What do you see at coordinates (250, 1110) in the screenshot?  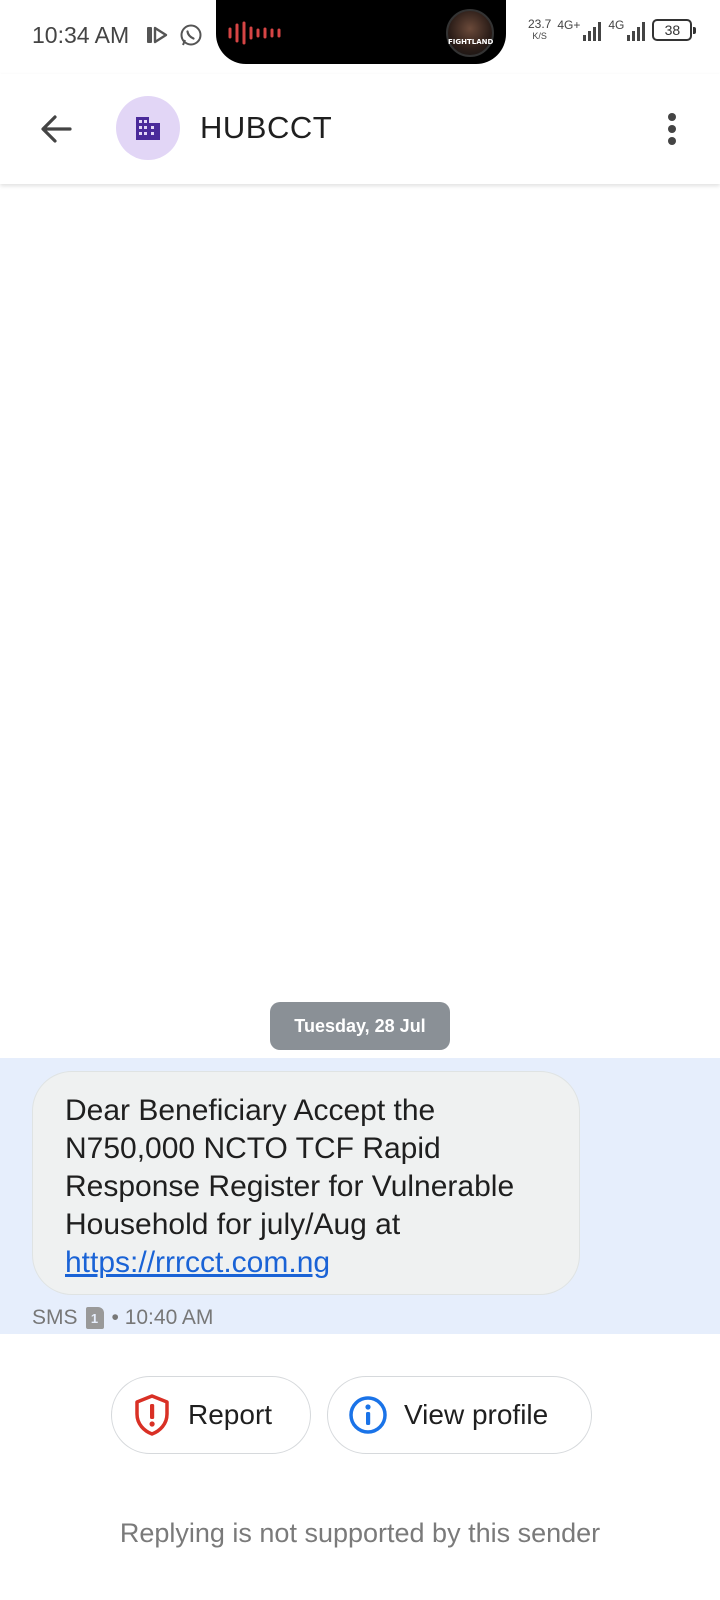 I see `message-line: Dear Beneficiary Accept the` at bounding box center [250, 1110].